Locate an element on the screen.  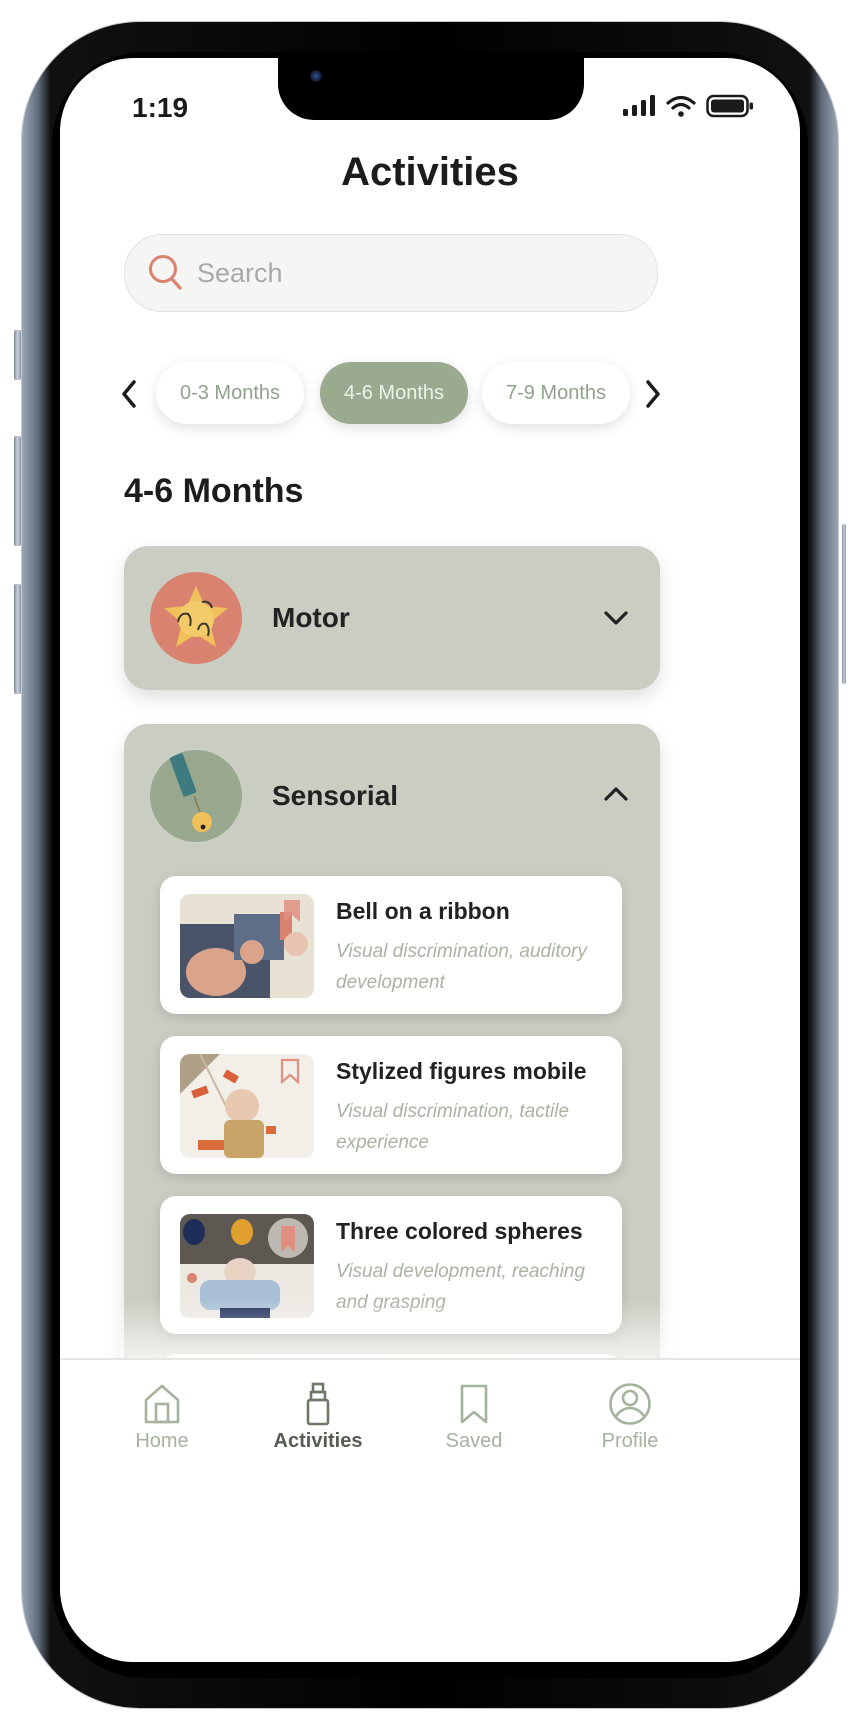
tab-home: Home is located at coordinates (162, 1417).